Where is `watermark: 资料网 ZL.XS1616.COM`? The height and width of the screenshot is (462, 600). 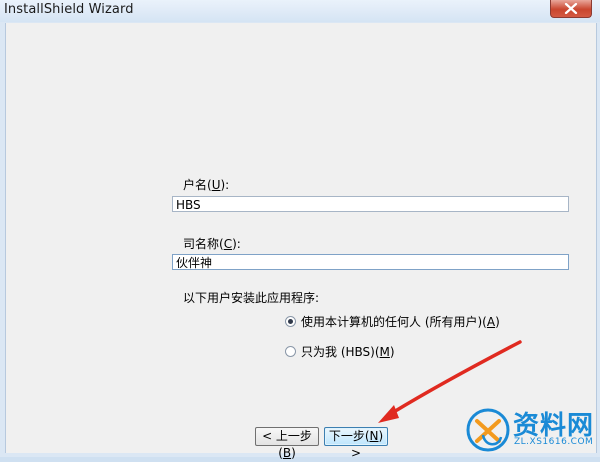
watermark: 资料网 ZL.XS1616.COM is located at coordinates (530, 429).